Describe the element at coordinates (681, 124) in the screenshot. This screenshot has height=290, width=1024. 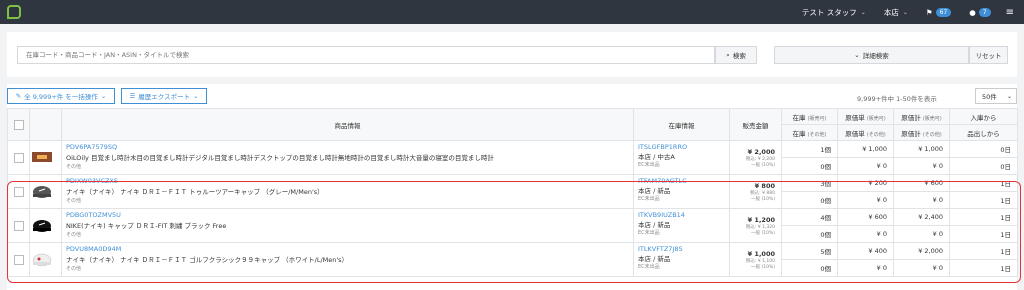
I see `header-stock-info: 在庫情報` at that location.